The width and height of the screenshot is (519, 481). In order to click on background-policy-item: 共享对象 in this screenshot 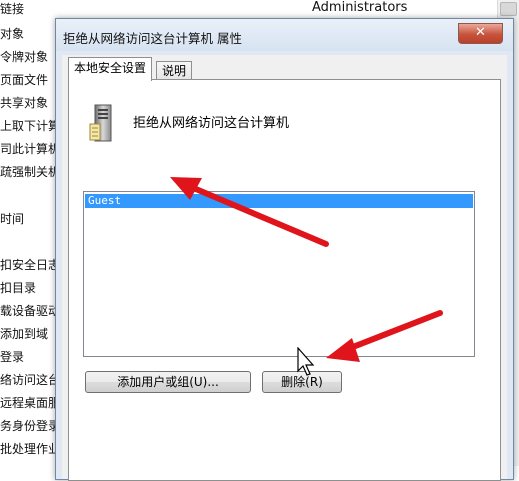, I will do `click(24, 102)`.